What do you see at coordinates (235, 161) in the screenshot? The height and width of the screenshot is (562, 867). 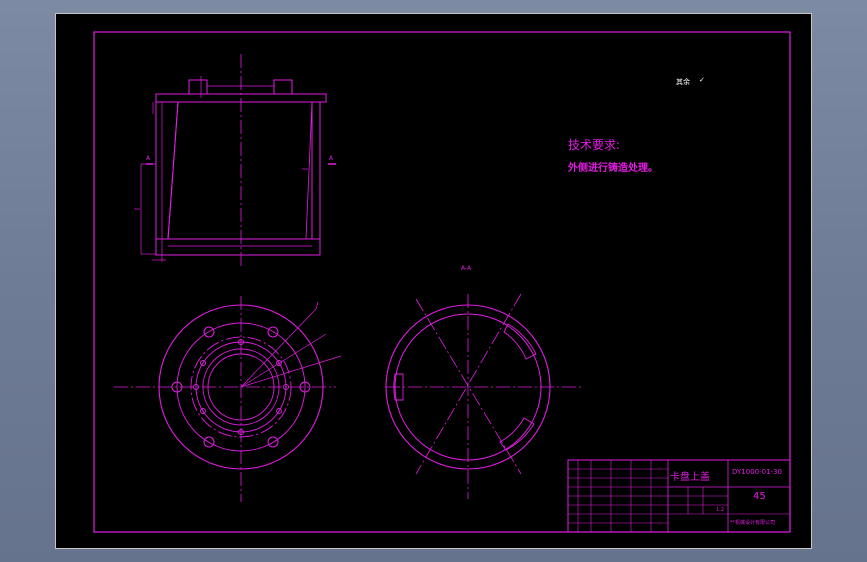 I see `front-section-view: A A` at bounding box center [235, 161].